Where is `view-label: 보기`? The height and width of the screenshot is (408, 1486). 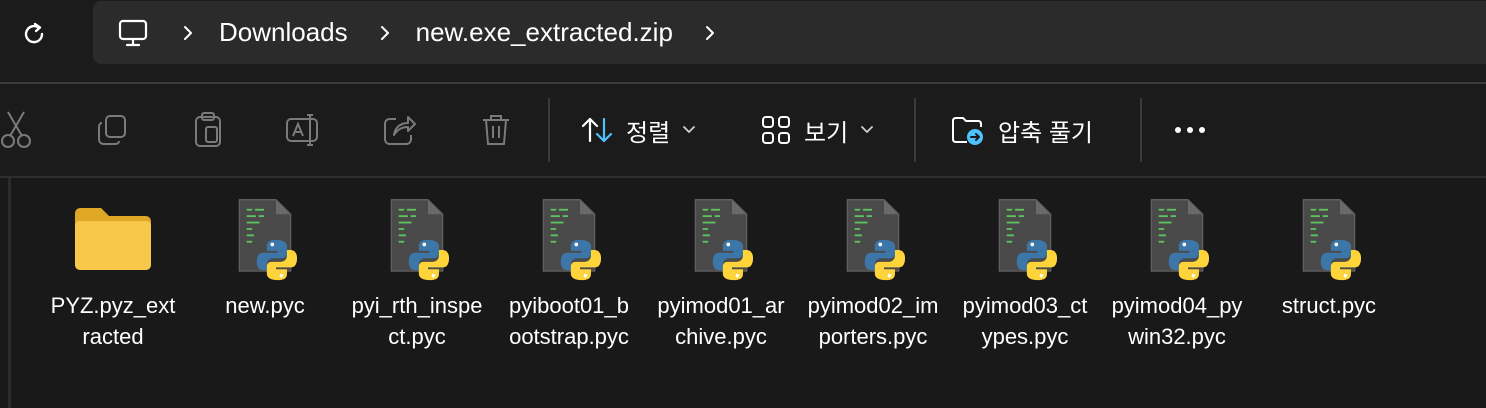
view-label: 보기 is located at coordinates (826, 133).